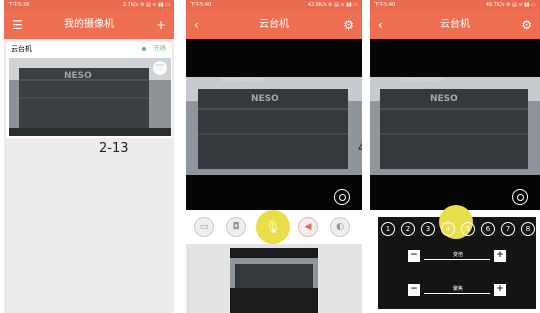 The height and width of the screenshot is (313, 540). Describe the element at coordinates (508, 229) in the screenshot. I see `preset-button-7: 7` at that location.